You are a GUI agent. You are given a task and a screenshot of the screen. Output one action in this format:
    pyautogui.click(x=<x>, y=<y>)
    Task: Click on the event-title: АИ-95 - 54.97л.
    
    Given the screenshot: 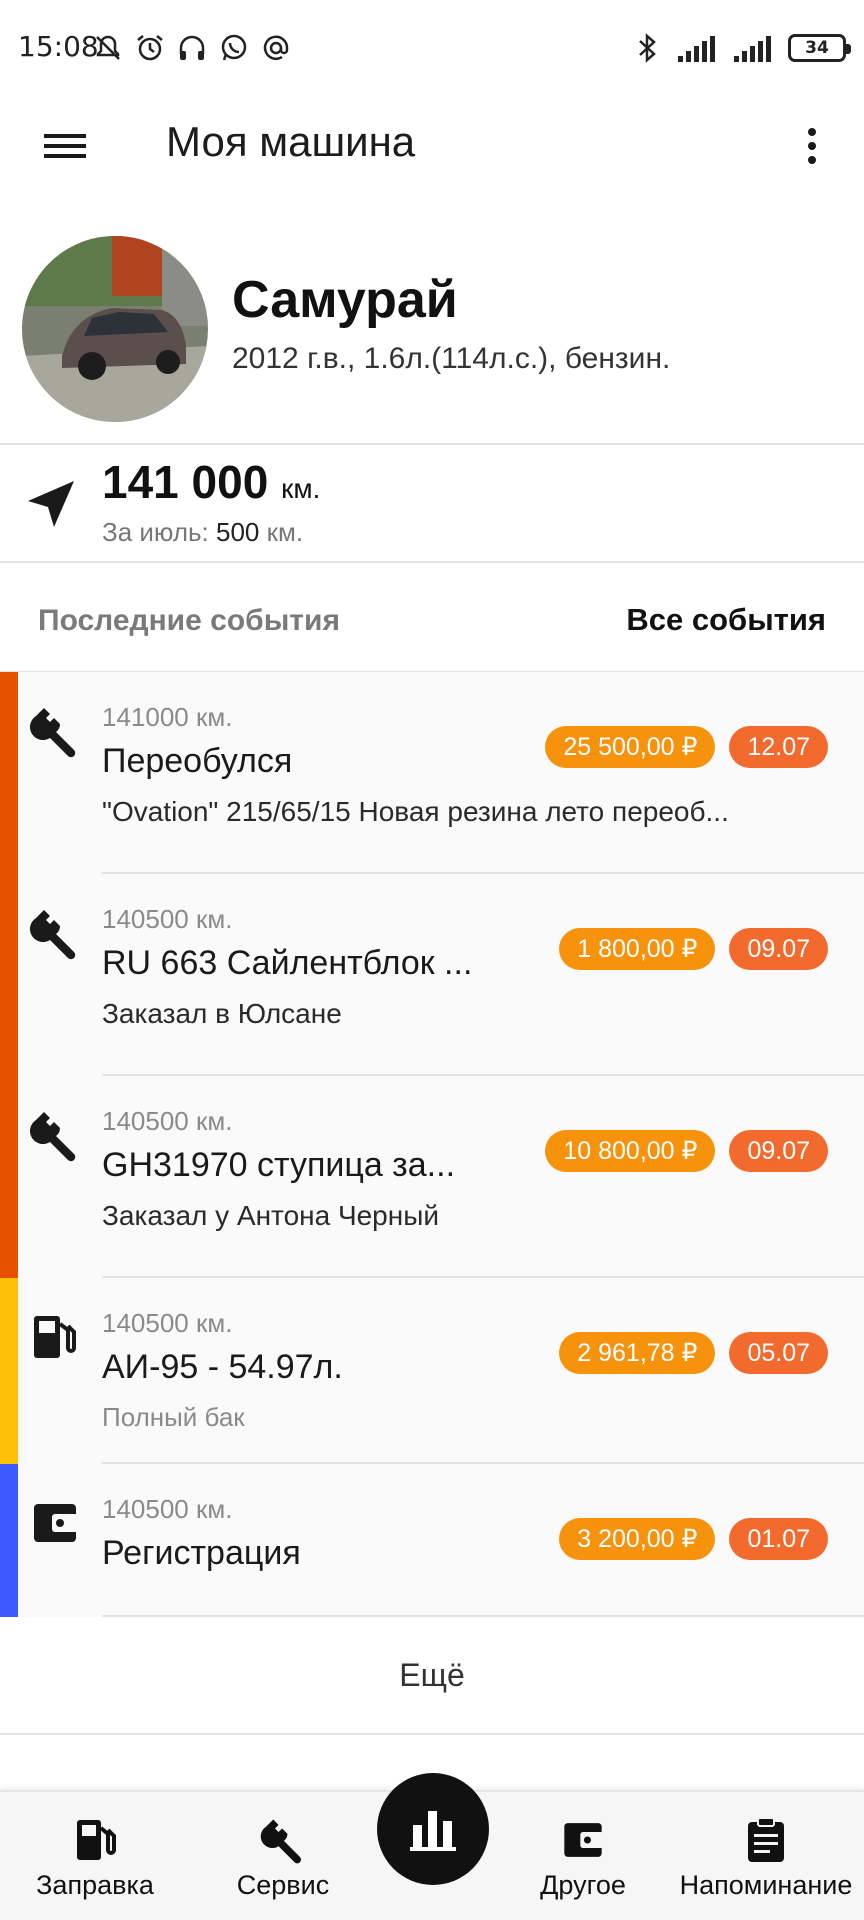 What is the action you would take?
    pyautogui.click(x=222, y=1367)
    